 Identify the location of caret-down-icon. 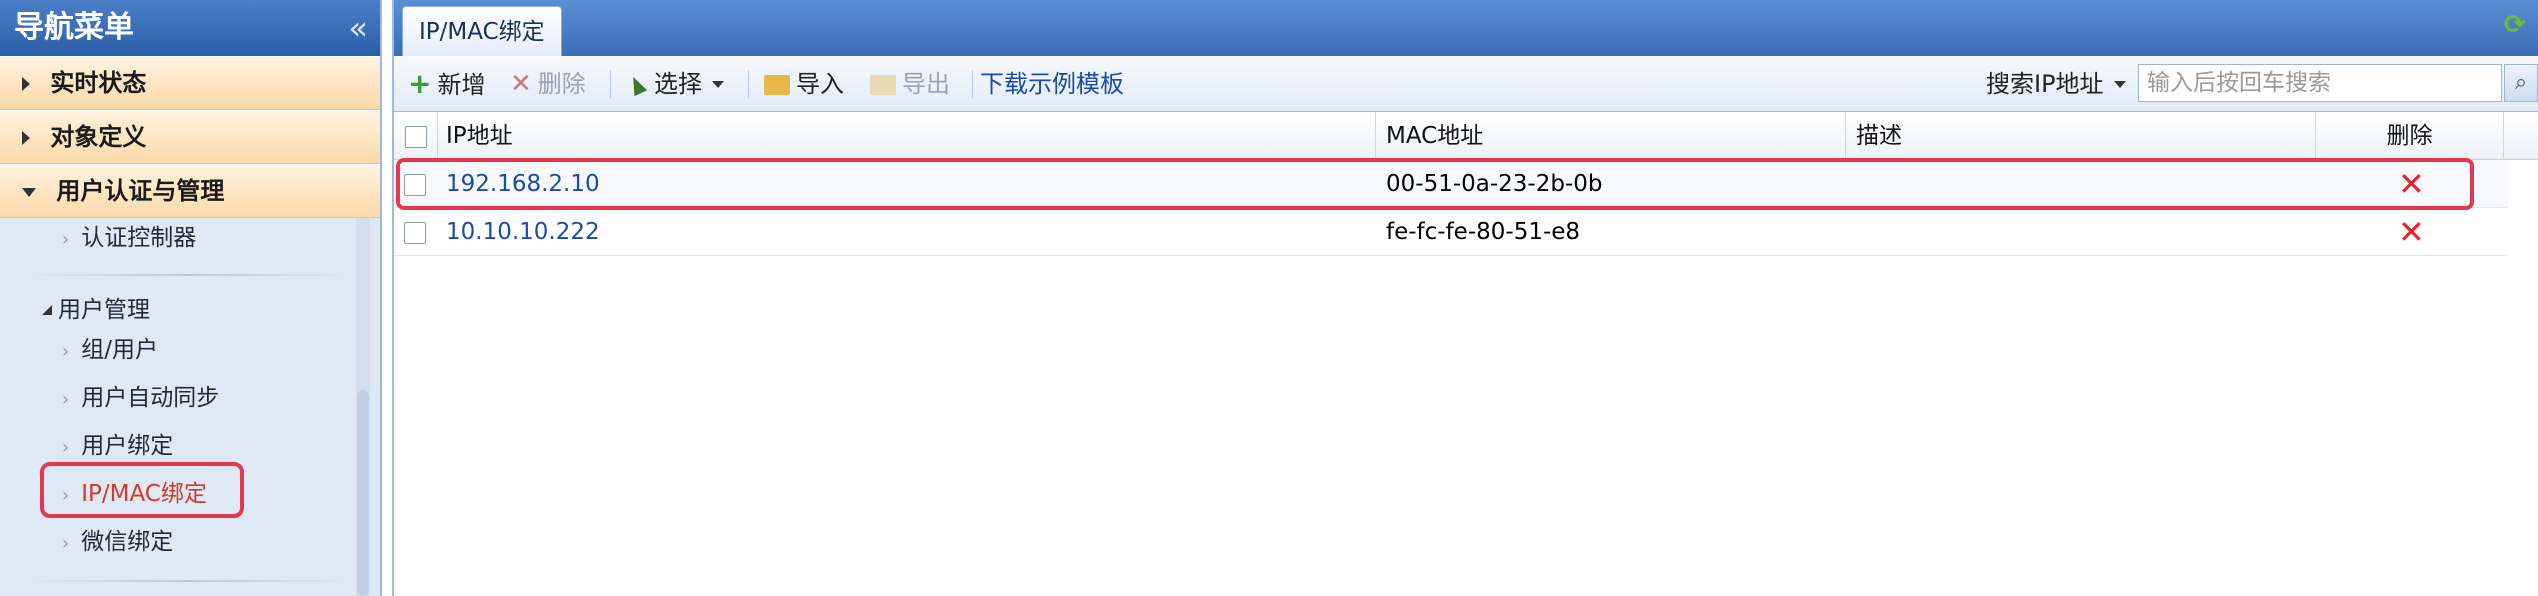
(29, 192).